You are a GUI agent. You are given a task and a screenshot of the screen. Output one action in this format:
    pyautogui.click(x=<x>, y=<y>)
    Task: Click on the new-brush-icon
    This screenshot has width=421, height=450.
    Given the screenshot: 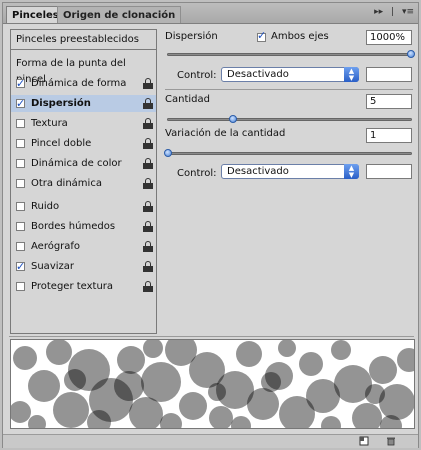 What is the action you would take?
    pyautogui.click(x=364, y=441)
    